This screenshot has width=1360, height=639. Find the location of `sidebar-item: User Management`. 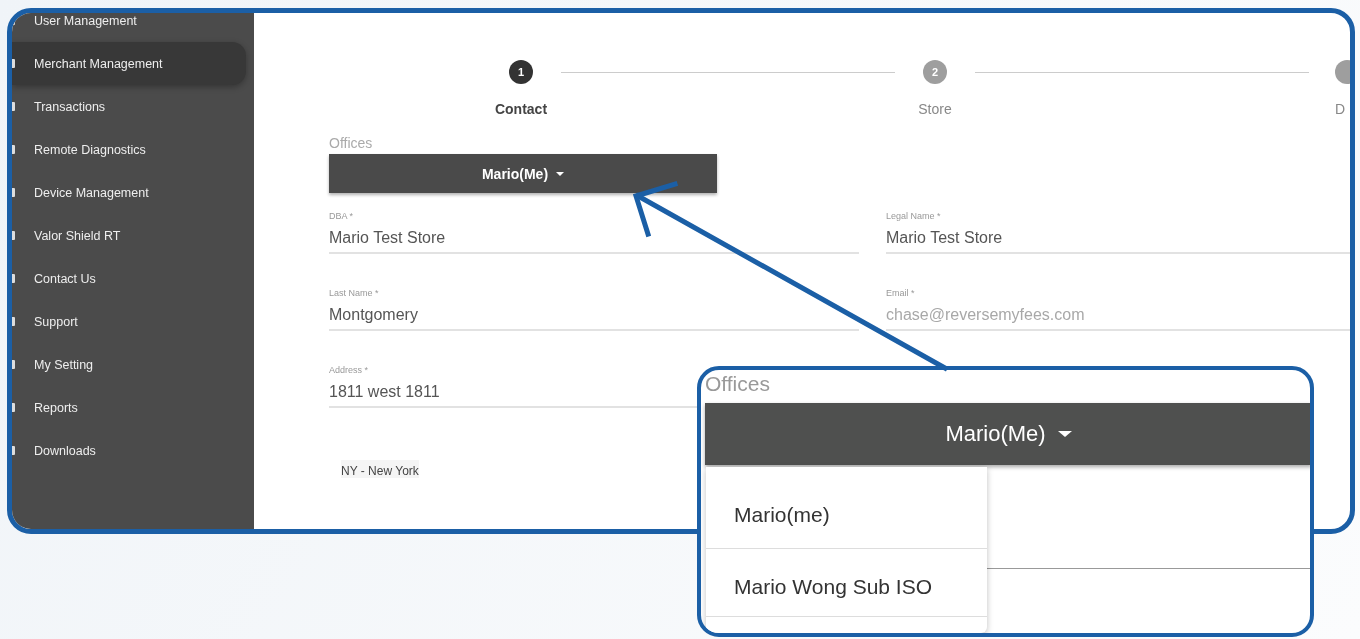

sidebar-item: User Management is located at coordinates (129, 27).